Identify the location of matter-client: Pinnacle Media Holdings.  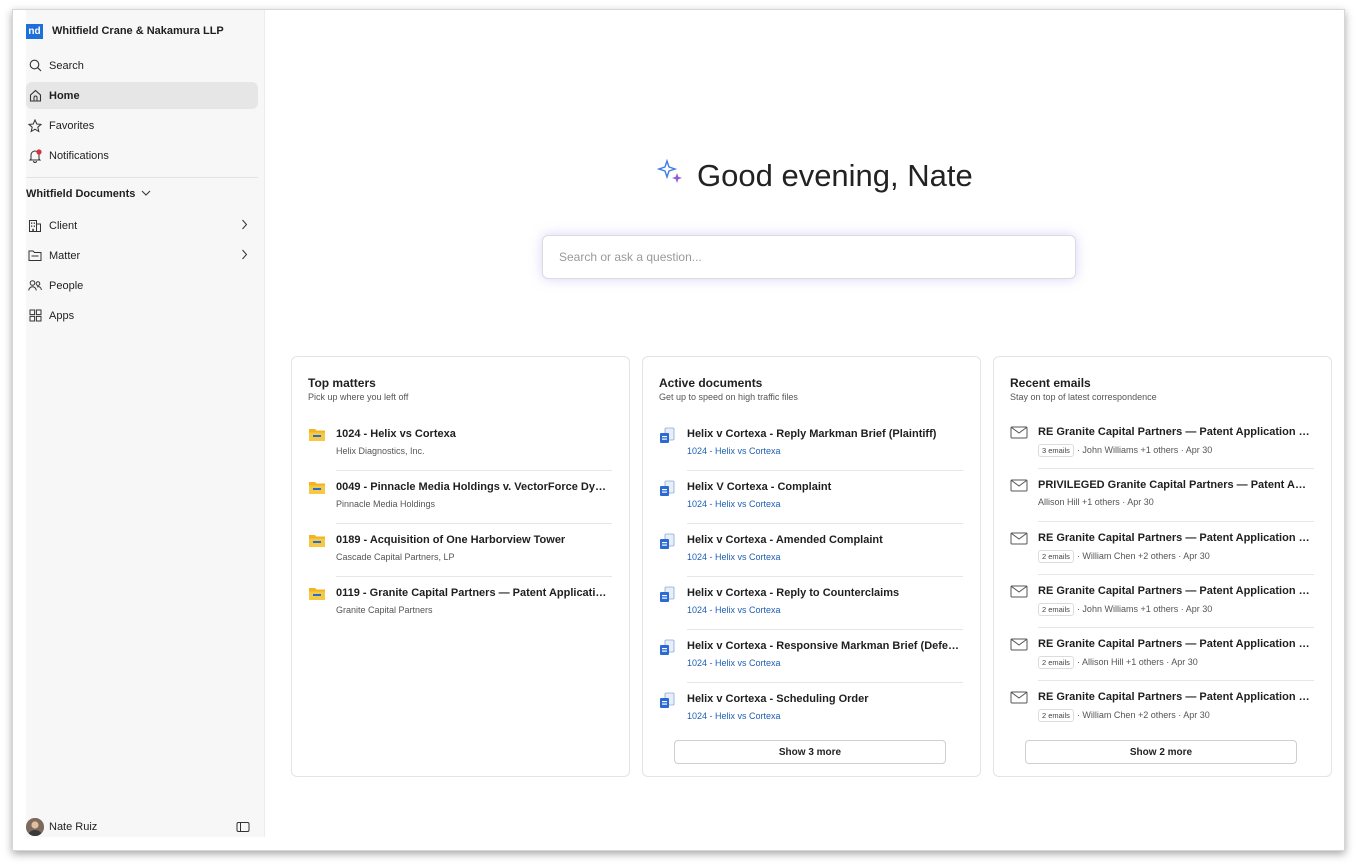
(386, 504).